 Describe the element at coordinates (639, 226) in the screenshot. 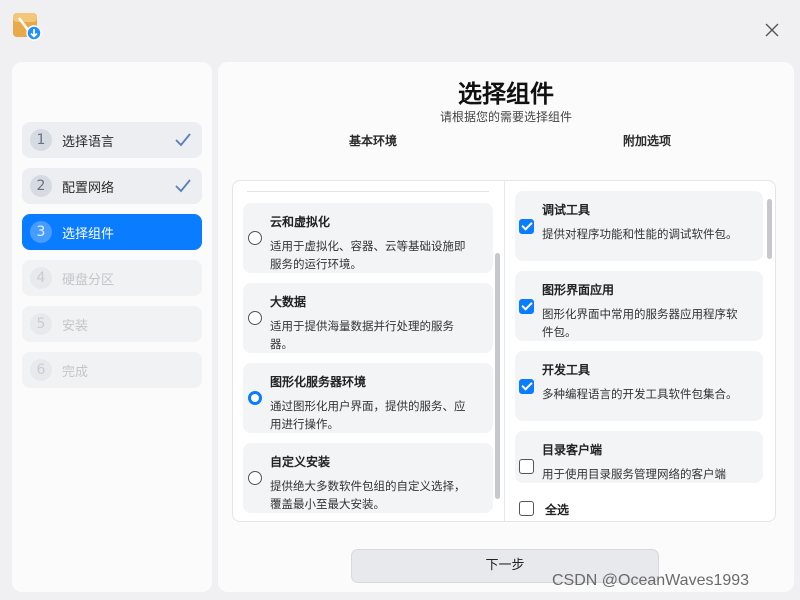

I see `addon-debug-tools: 调试工具 提供对程序功能和性能的调试软件包。` at that location.